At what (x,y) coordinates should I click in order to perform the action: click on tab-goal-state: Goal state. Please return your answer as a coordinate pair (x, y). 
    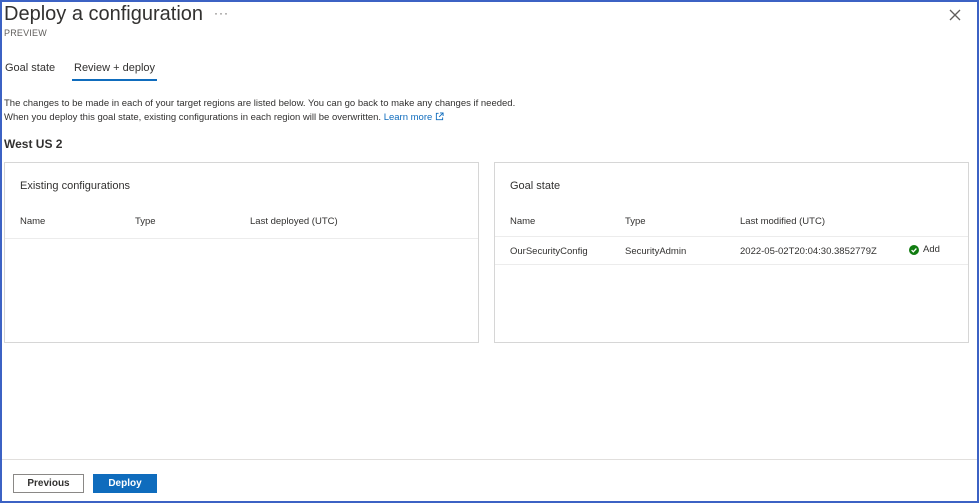
    Looking at the image, I should click on (30, 68).